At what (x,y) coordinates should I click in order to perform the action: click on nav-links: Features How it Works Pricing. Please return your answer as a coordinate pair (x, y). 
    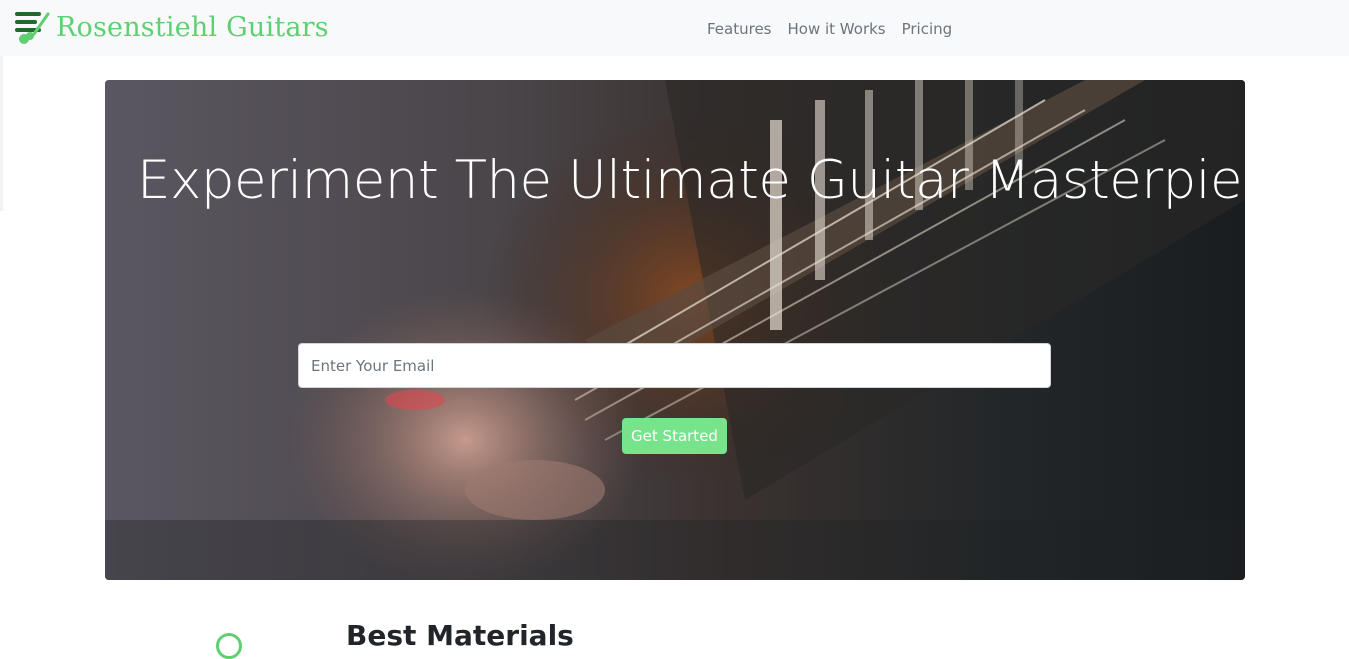
    Looking at the image, I should click on (829, 29).